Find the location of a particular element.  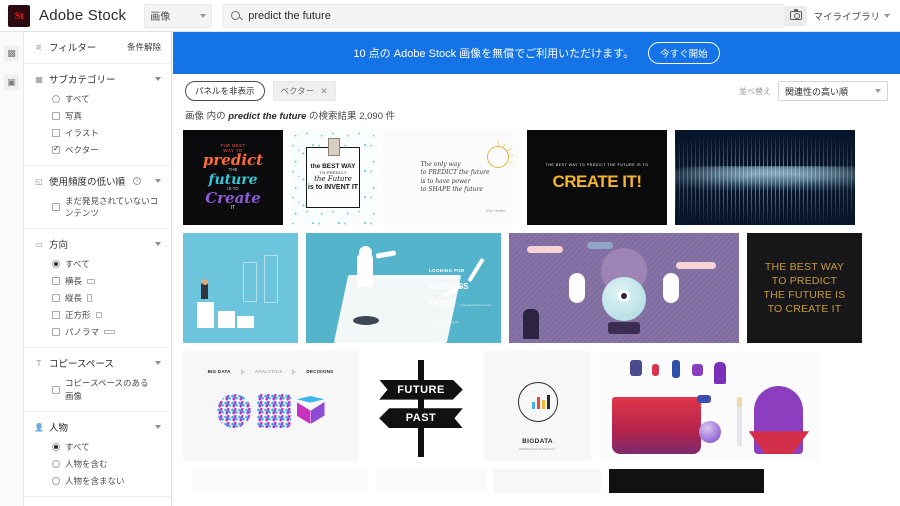

option-orientation-portrait: 縦長 is located at coordinates (106, 298).